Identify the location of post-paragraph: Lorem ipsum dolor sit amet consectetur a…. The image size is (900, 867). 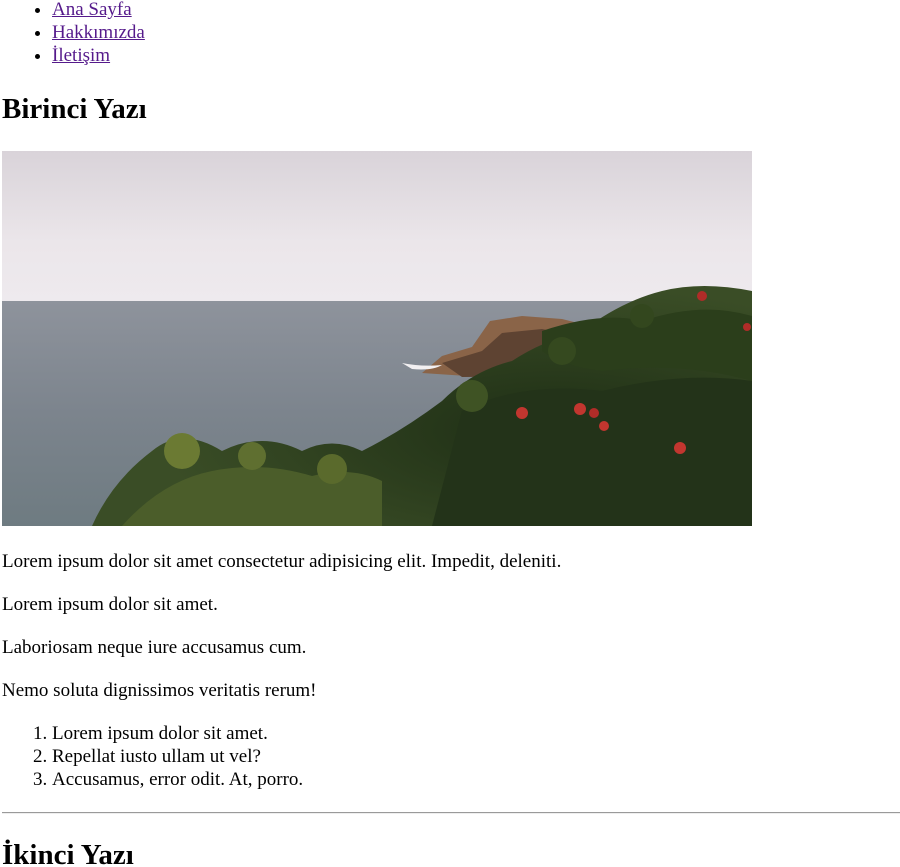
(282, 561).